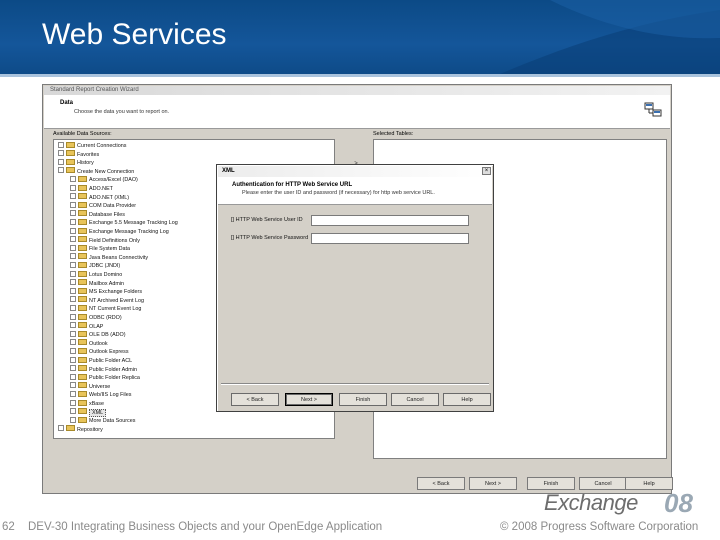 This screenshot has width=720, height=540. What do you see at coordinates (100, 394) in the screenshot?
I see `tree-item: Web/IIS Log Files` at bounding box center [100, 394].